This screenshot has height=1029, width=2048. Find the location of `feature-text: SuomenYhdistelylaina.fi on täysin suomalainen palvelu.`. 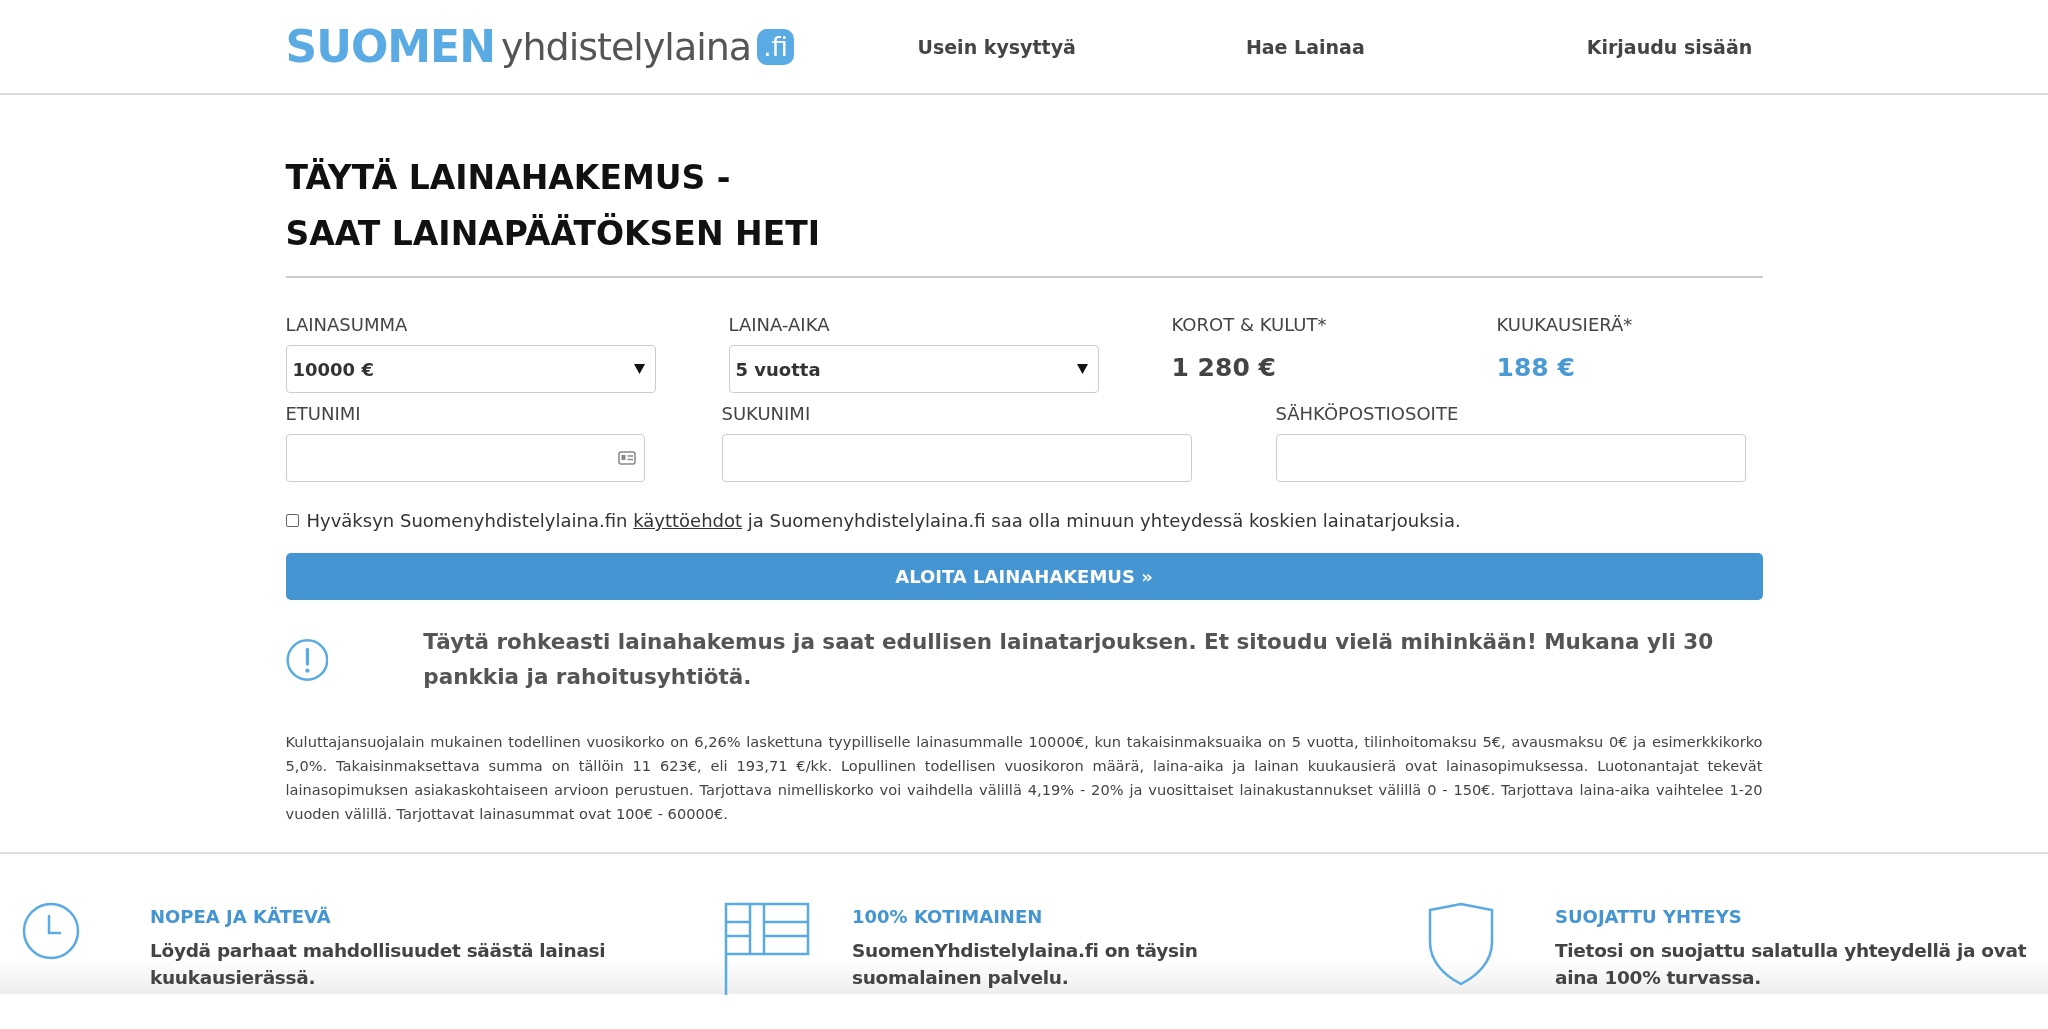

feature-text: SuomenYhdistelylaina.fi on täysin suomalainen palvelu. is located at coordinates (1025, 964).